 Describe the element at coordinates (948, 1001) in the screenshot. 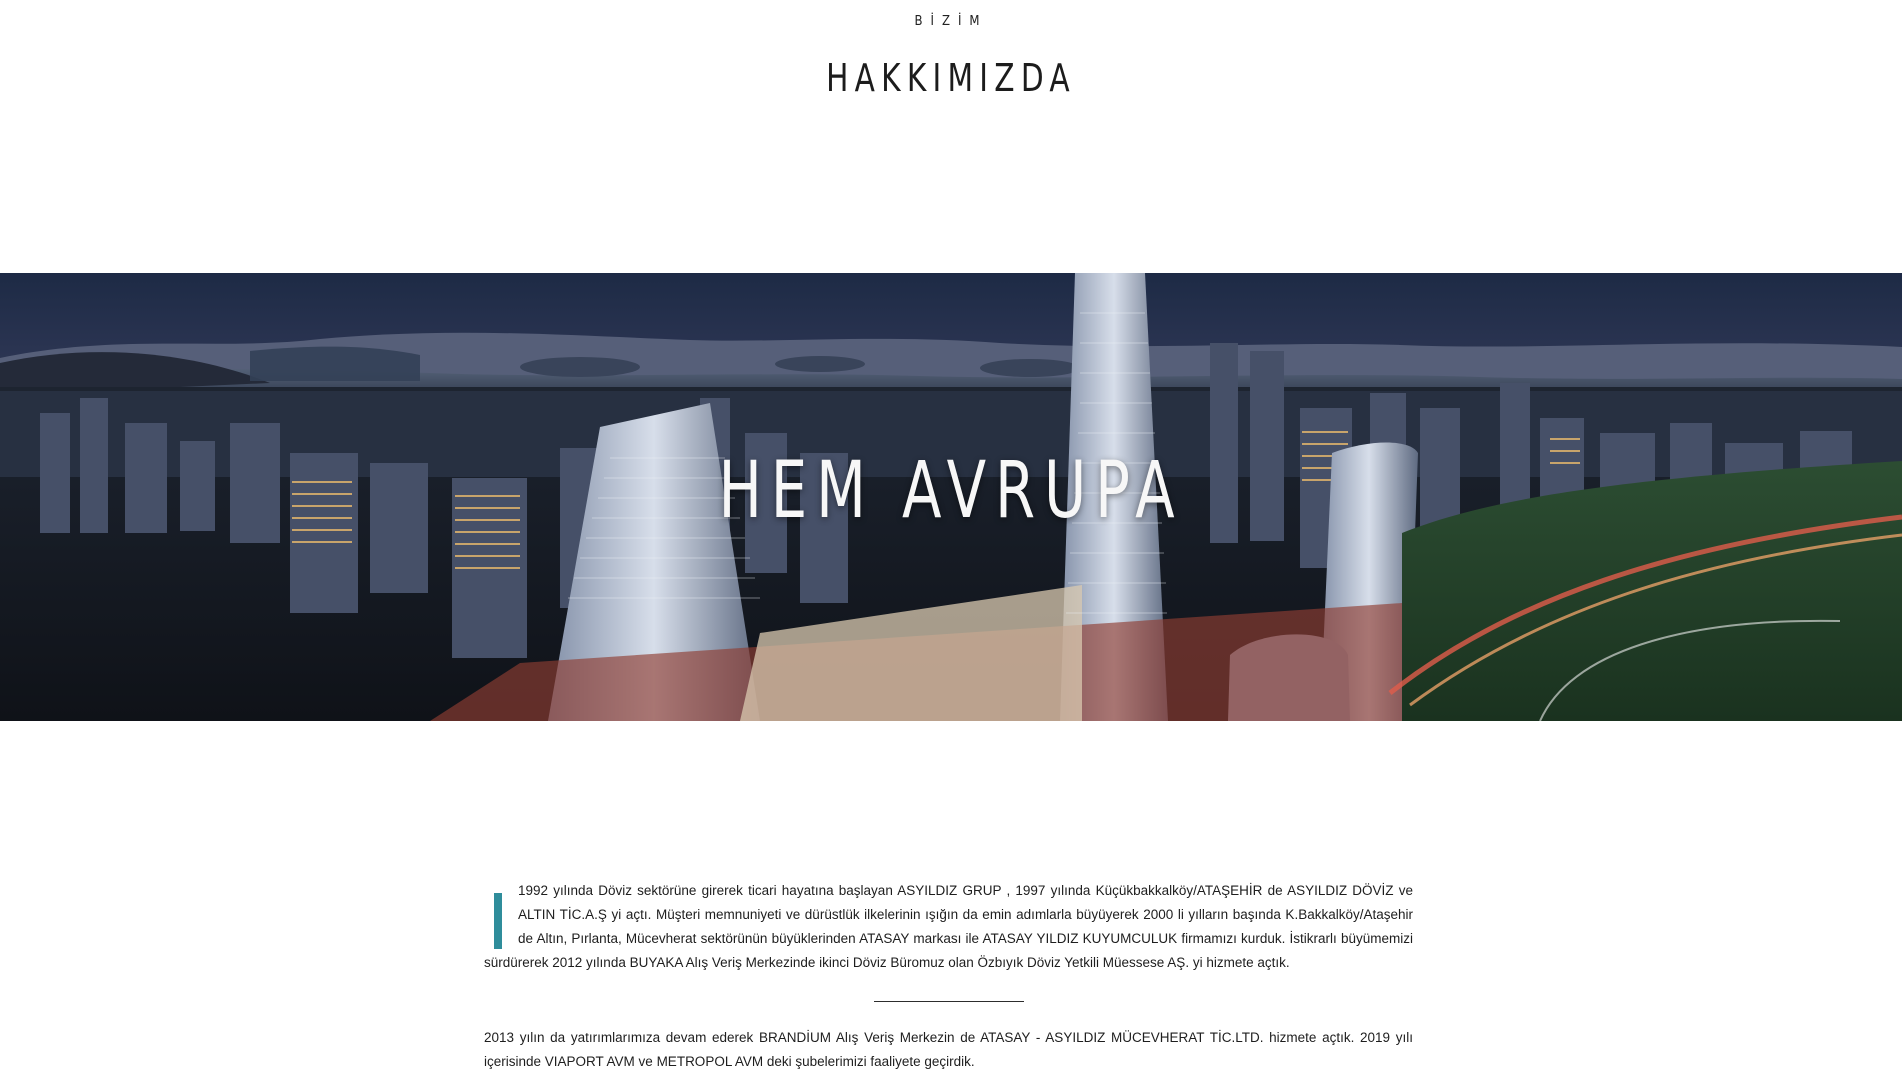

I see `section-divider` at that location.